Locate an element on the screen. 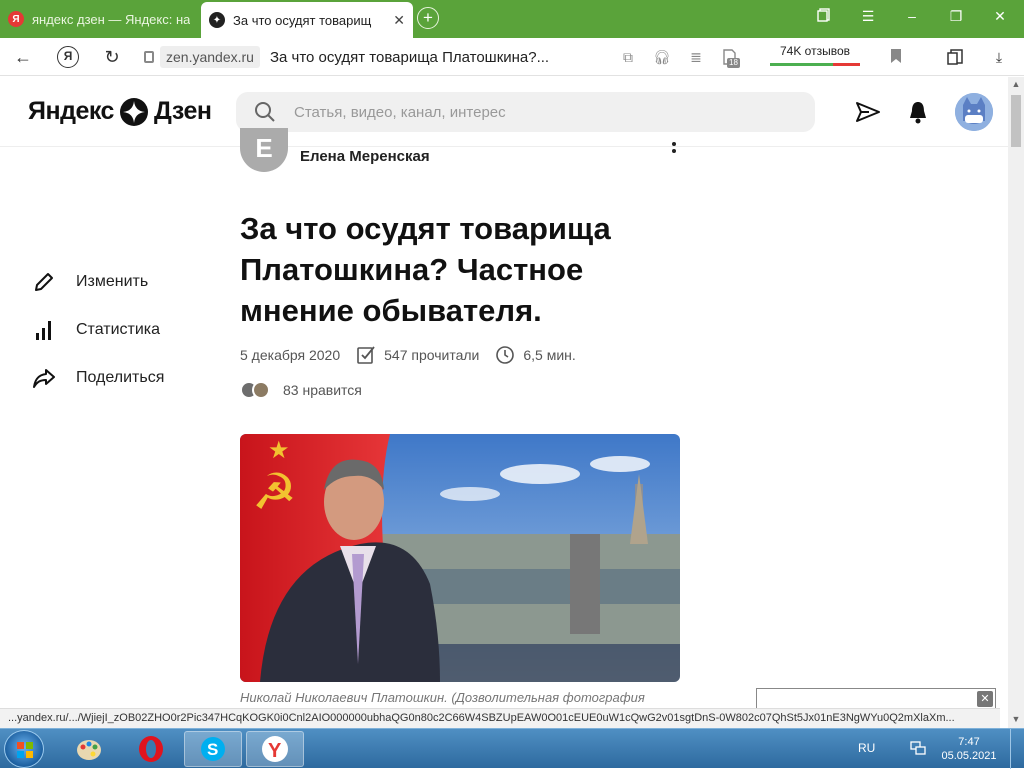 The image size is (1024, 774). taskbar-yandex-browser: Y is located at coordinates (275, 749).